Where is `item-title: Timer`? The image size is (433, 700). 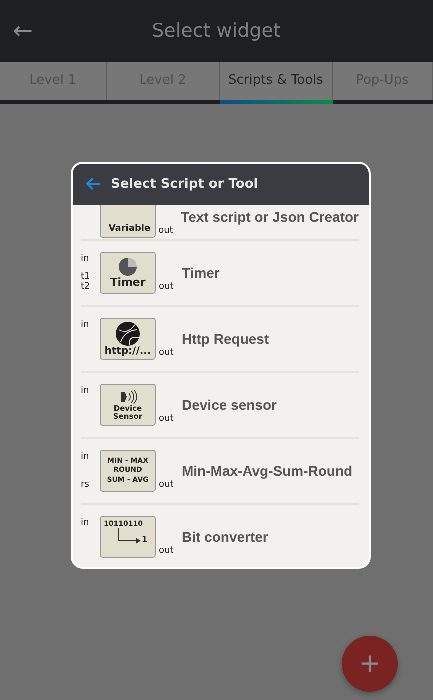
item-title: Timer is located at coordinates (201, 273).